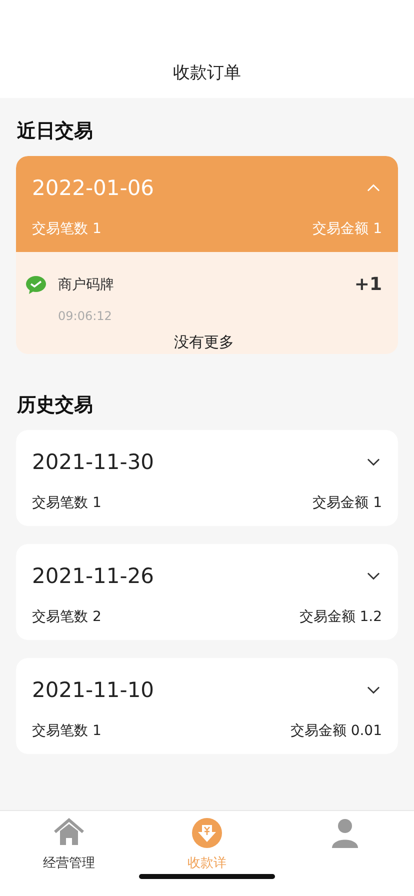  What do you see at coordinates (336, 731) in the screenshot?
I see `amount-text: 交易金额 0.01` at bounding box center [336, 731].